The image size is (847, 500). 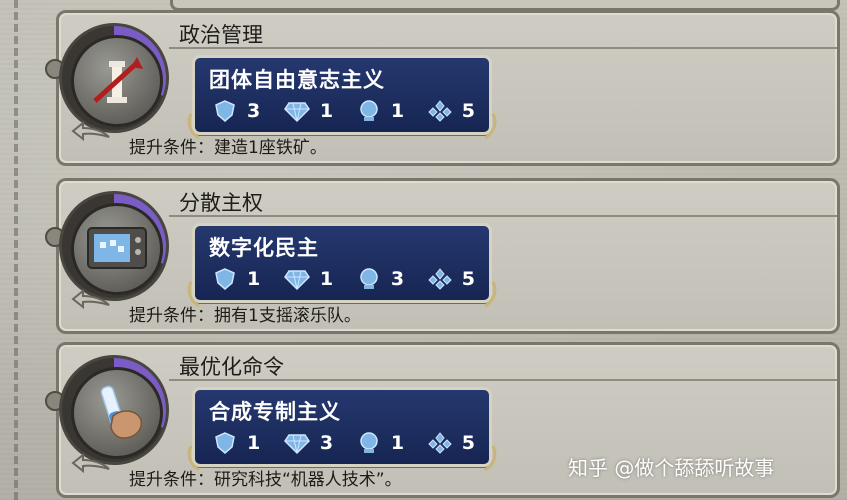 What do you see at coordinates (117, 413) in the screenshot?
I see `hand-vial-icon` at bounding box center [117, 413].